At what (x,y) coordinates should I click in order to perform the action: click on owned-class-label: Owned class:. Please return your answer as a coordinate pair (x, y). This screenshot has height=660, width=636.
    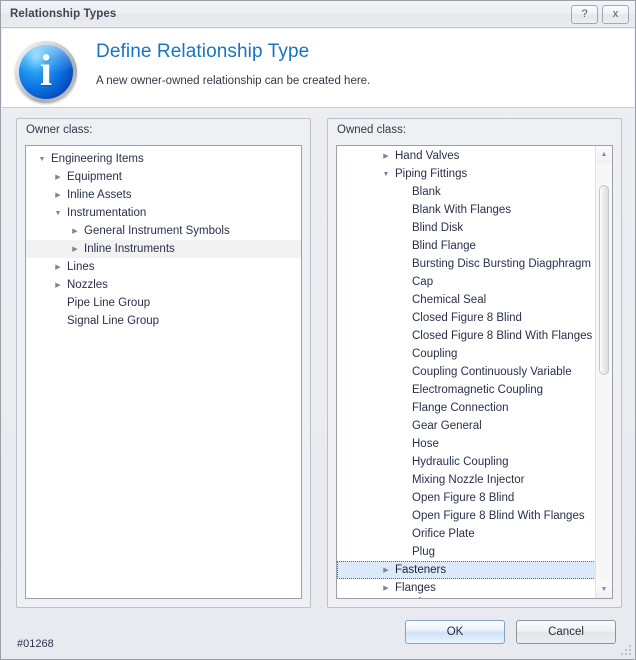
    Looking at the image, I should click on (372, 130).